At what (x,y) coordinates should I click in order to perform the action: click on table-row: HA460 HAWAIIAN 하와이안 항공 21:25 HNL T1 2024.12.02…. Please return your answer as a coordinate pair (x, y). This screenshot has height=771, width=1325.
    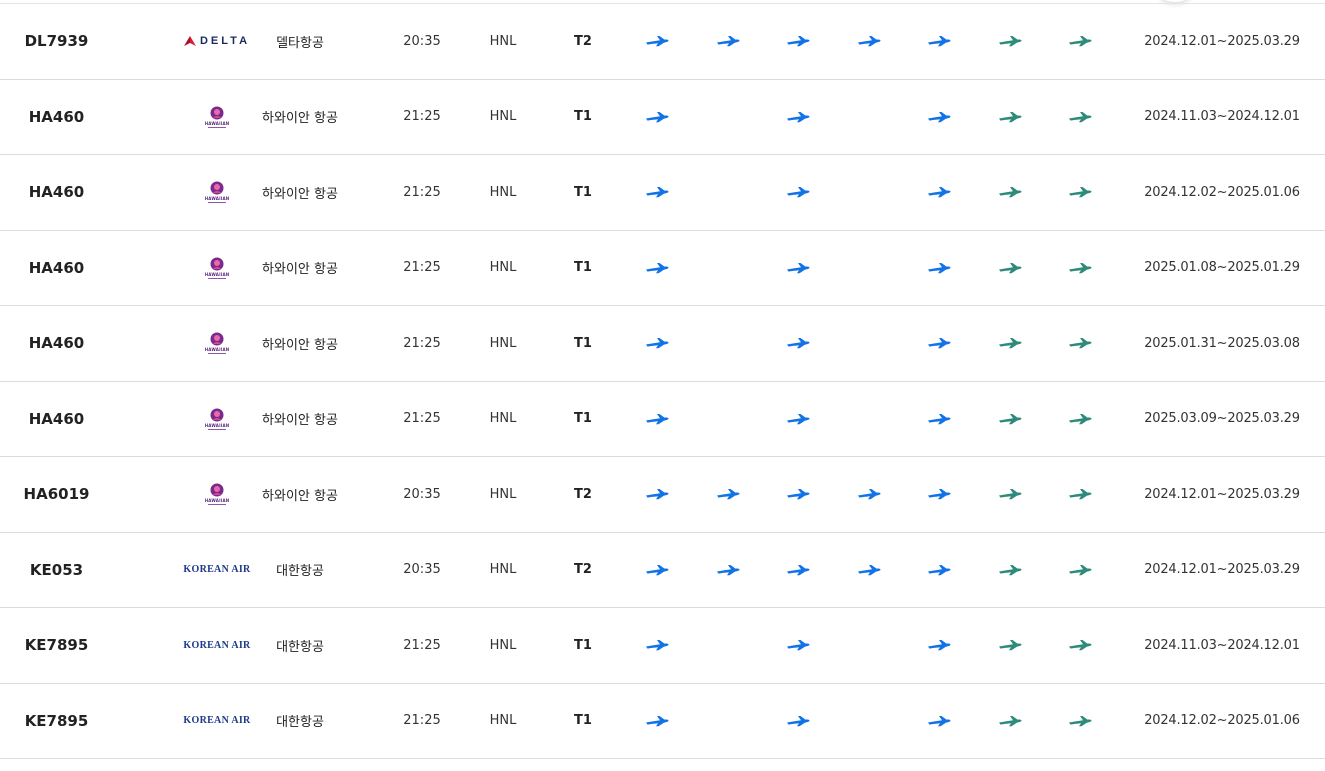
    Looking at the image, I should click on (662, 193).